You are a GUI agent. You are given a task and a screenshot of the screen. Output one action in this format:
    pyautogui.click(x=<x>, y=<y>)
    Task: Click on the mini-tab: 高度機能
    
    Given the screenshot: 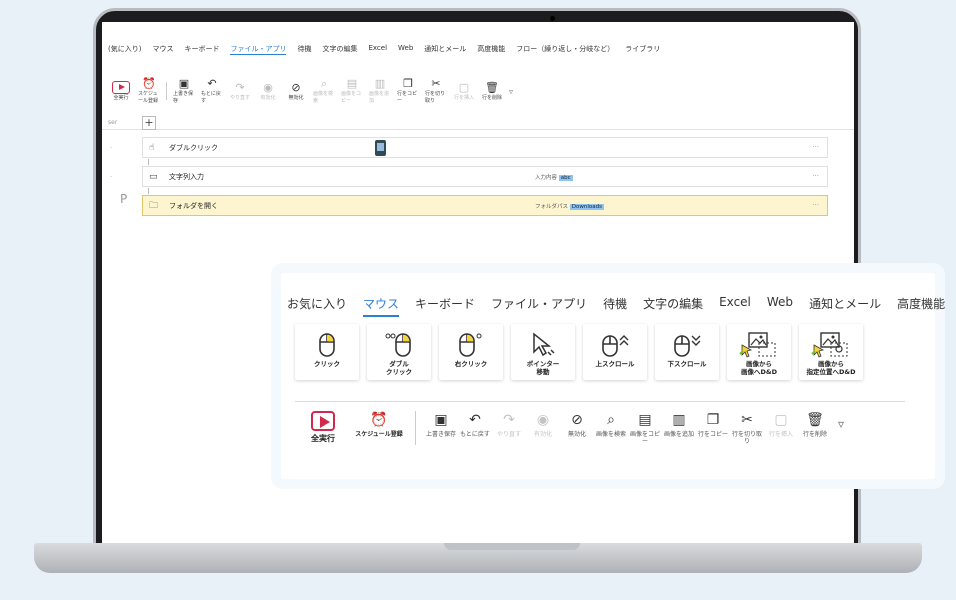 What is the action you would take?
    pyautogui.click(x=491, y=49)
    